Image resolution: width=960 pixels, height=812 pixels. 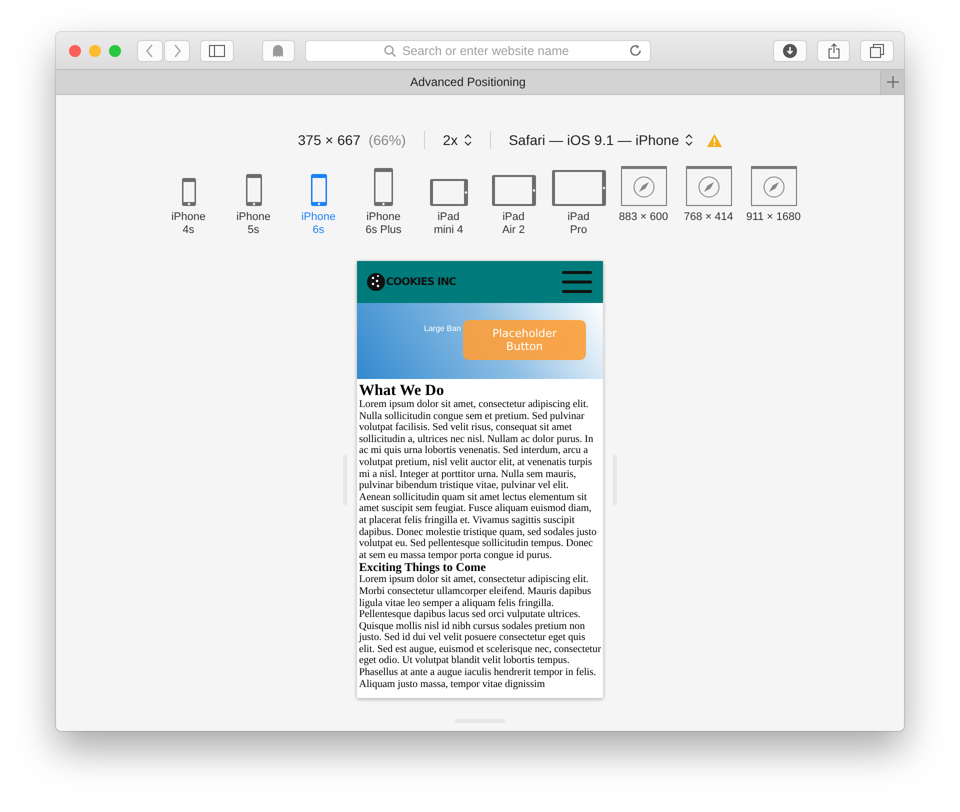 What do you see at coordinates (442, 328) in the screenshot?
I see `banner-text: Large Ban` at bounding box center [442, 328].